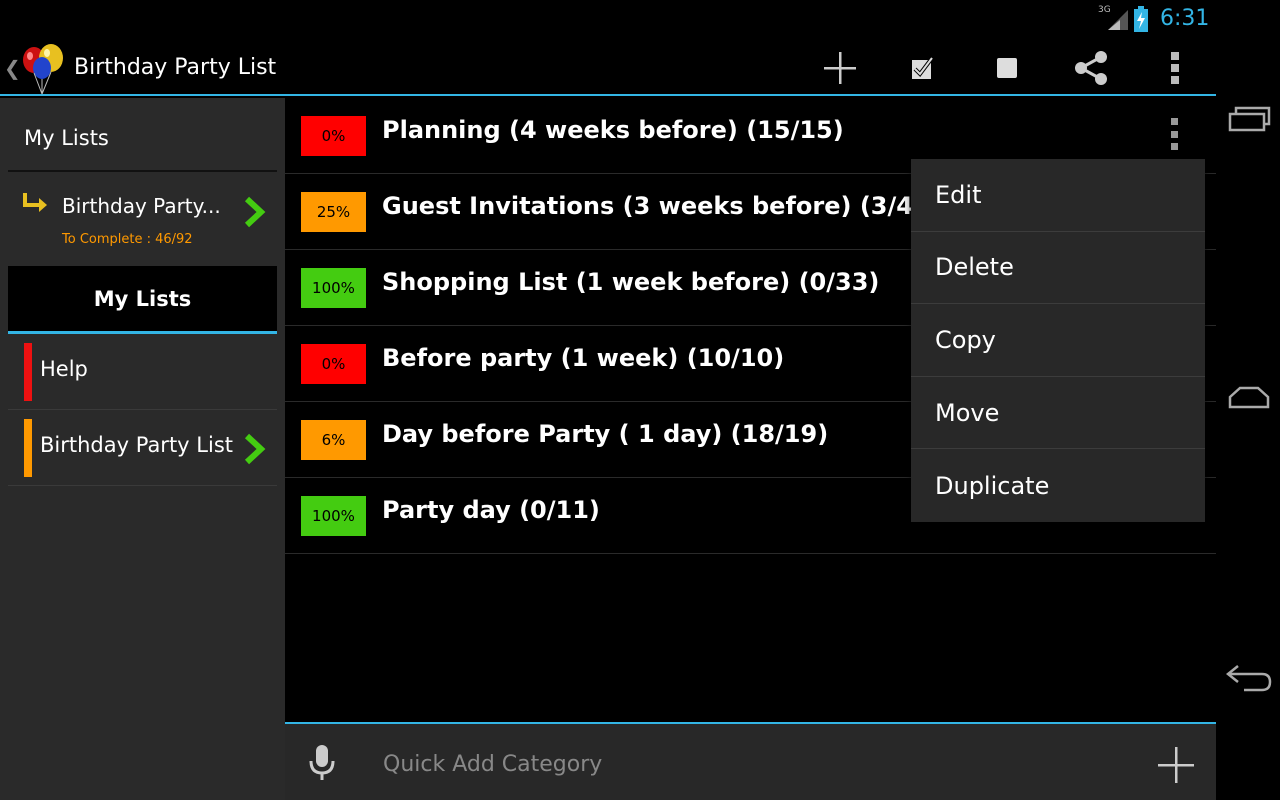 This screenshot has width=1280, height=800. I want to click on quick-add-input, so click(753, 764).